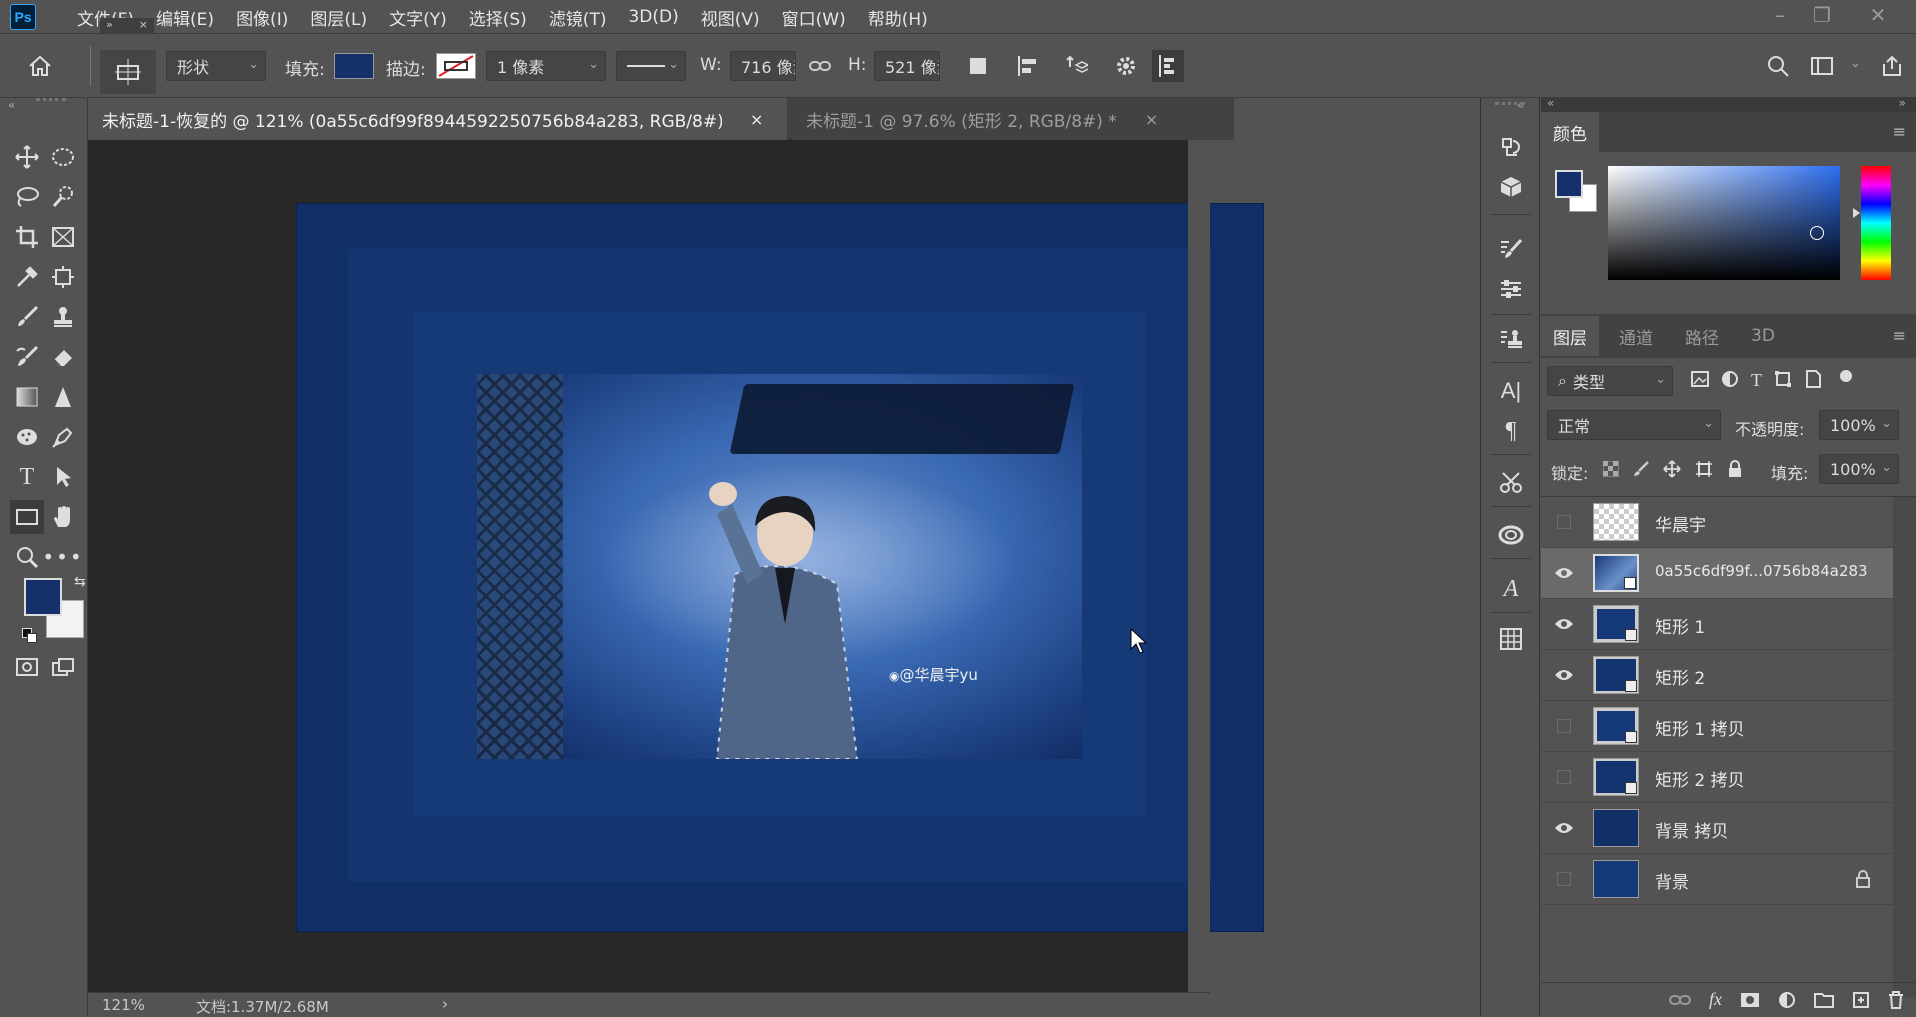 The height and width of the screenshot is (1017, 1916). I want to click on layer-name: 背景, so click(1672, 880).